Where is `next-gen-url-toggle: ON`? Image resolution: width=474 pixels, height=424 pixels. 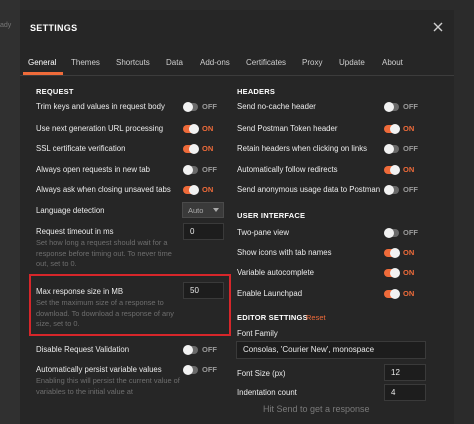
next-gen-url-toggle: ON is located at coordinates (200, 129).